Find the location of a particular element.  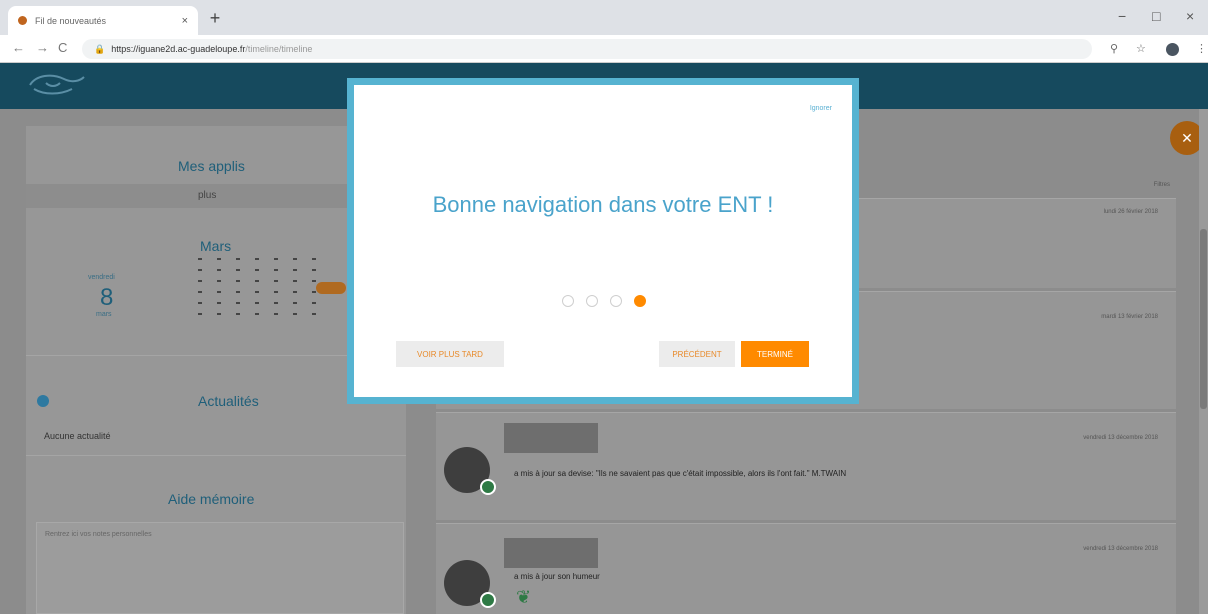

browser-tab: Fil de nouveautés × is located at coordinates (103, 20).